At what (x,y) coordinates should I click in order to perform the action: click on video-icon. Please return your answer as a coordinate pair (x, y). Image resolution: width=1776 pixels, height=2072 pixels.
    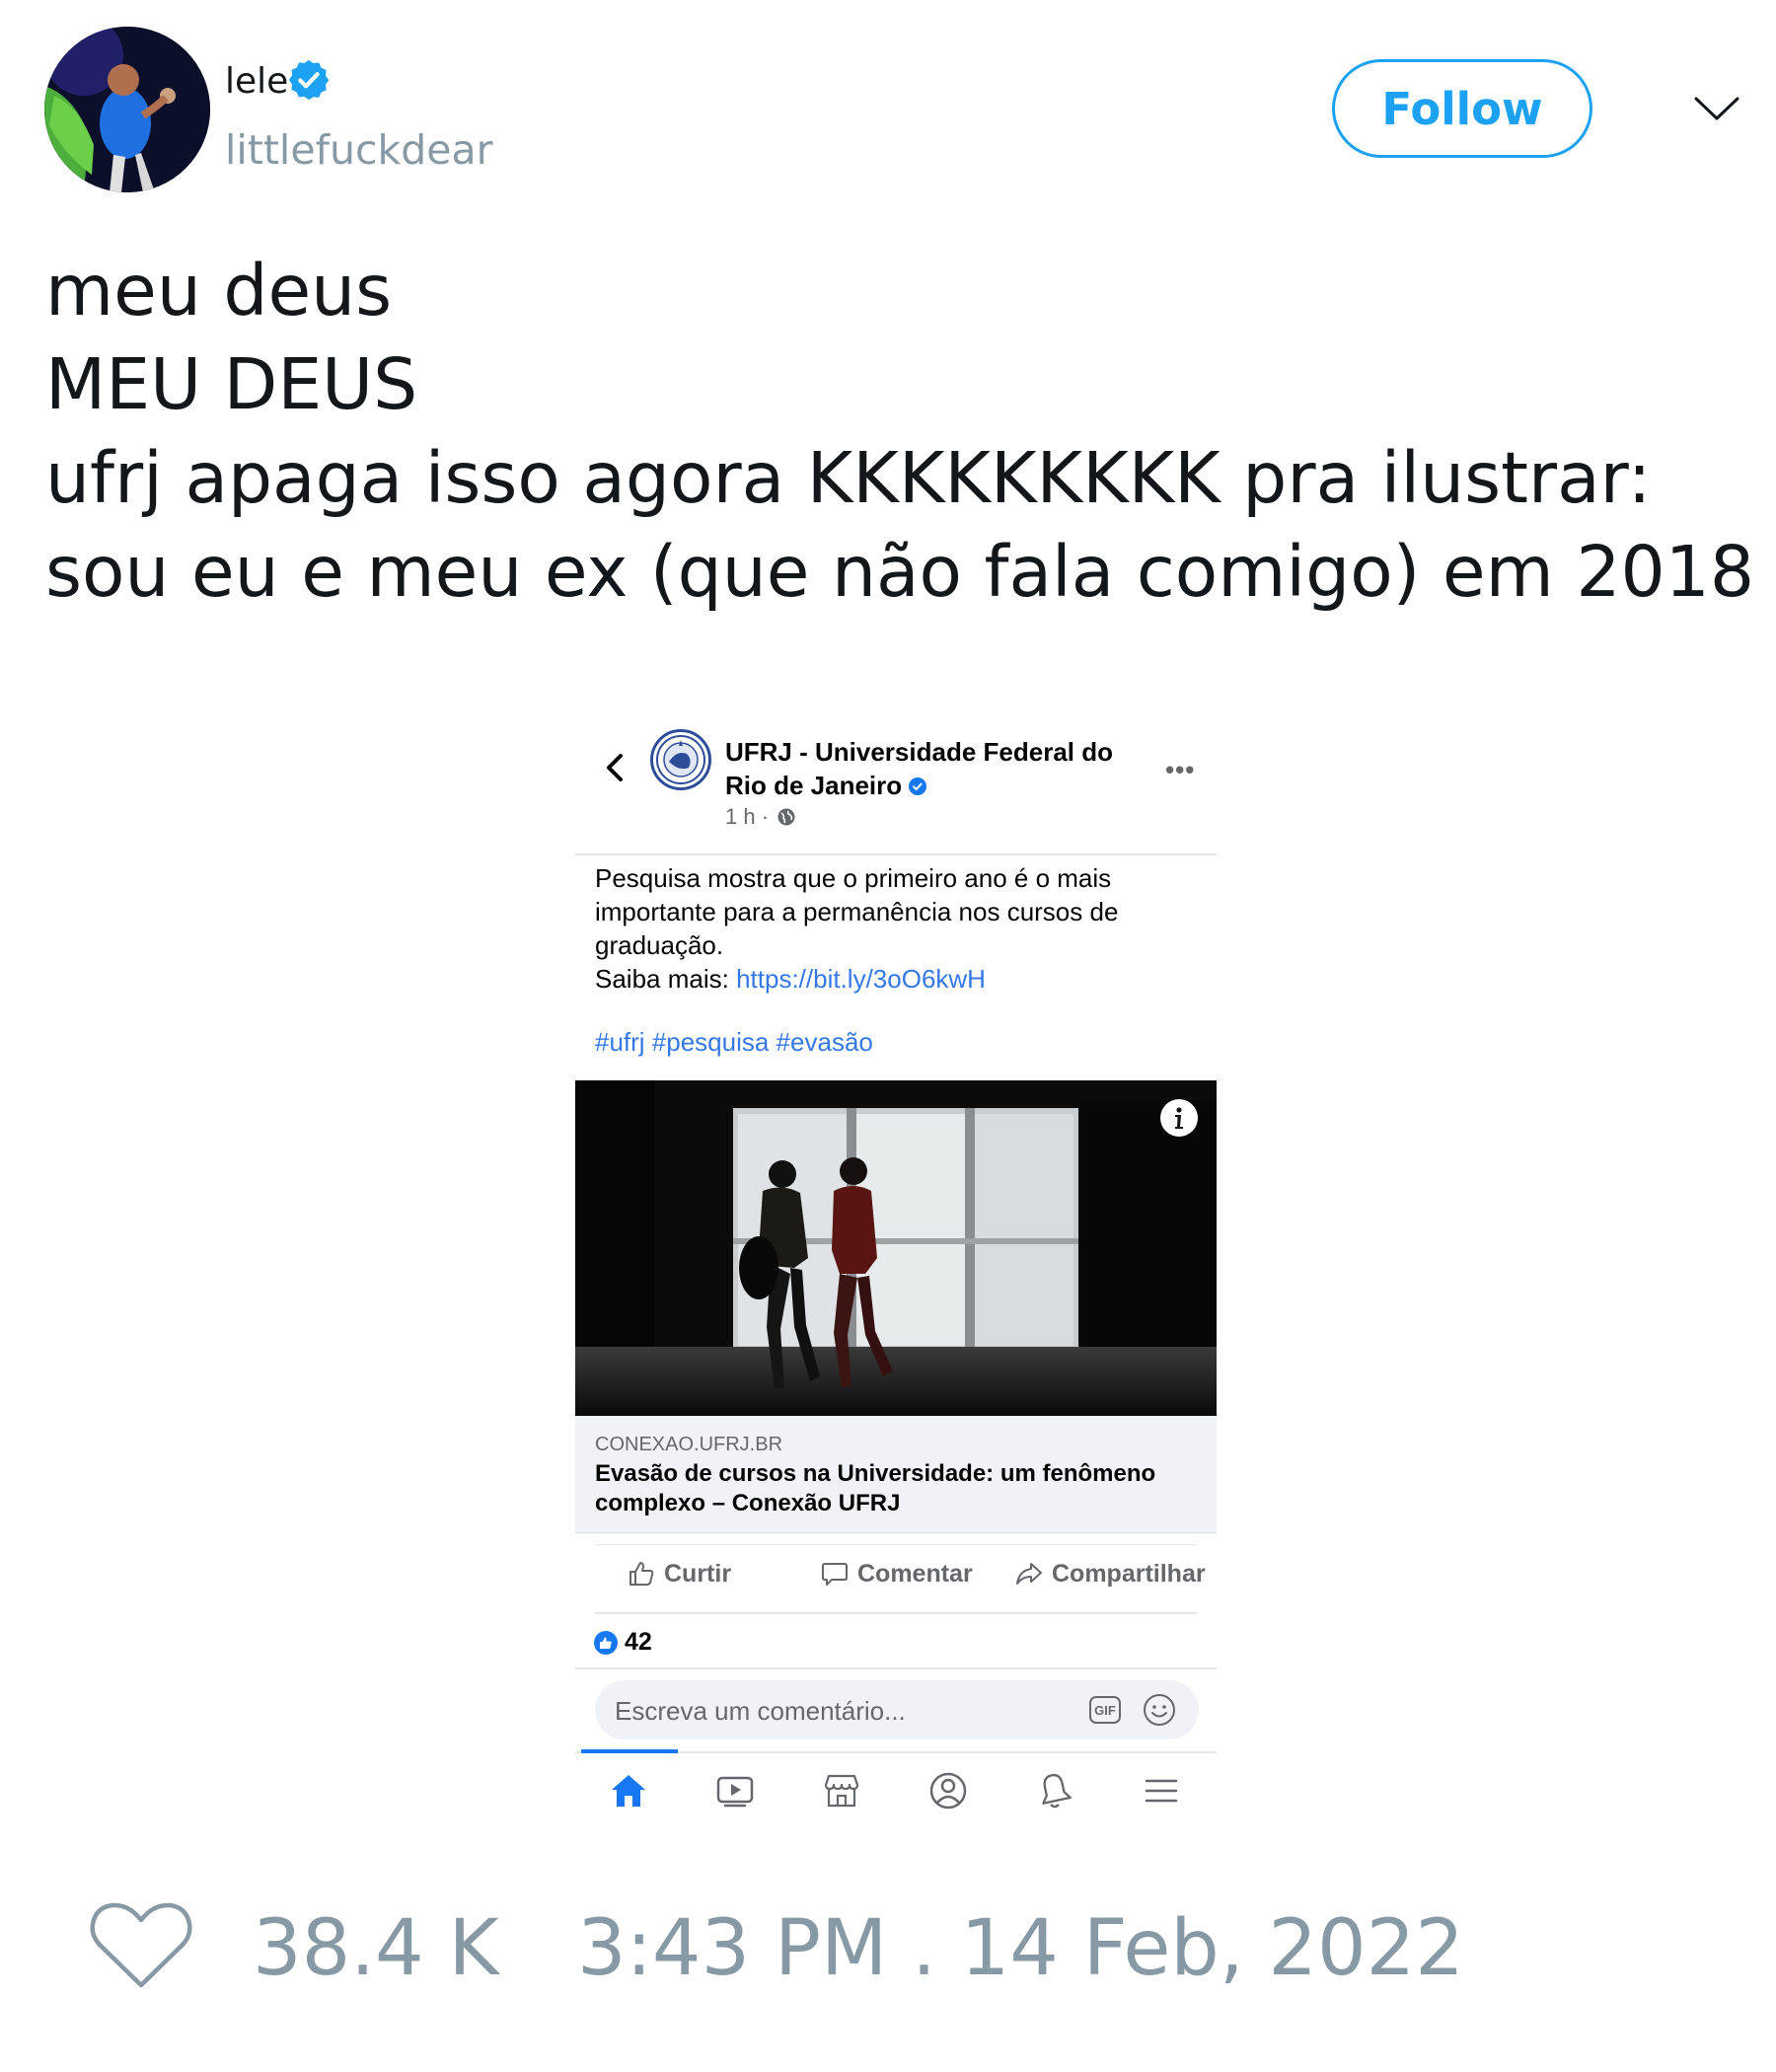
    Looking at the image, I should click on (735, 1791).